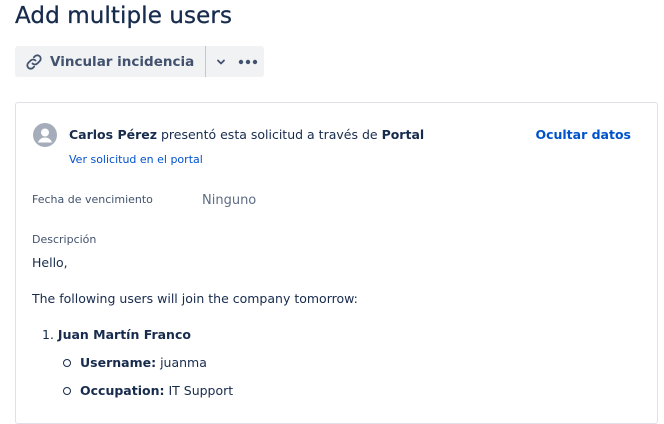 The height and width of the screenshot is (424, 664). I want to click on username-key: Username:, so click(118, 362).